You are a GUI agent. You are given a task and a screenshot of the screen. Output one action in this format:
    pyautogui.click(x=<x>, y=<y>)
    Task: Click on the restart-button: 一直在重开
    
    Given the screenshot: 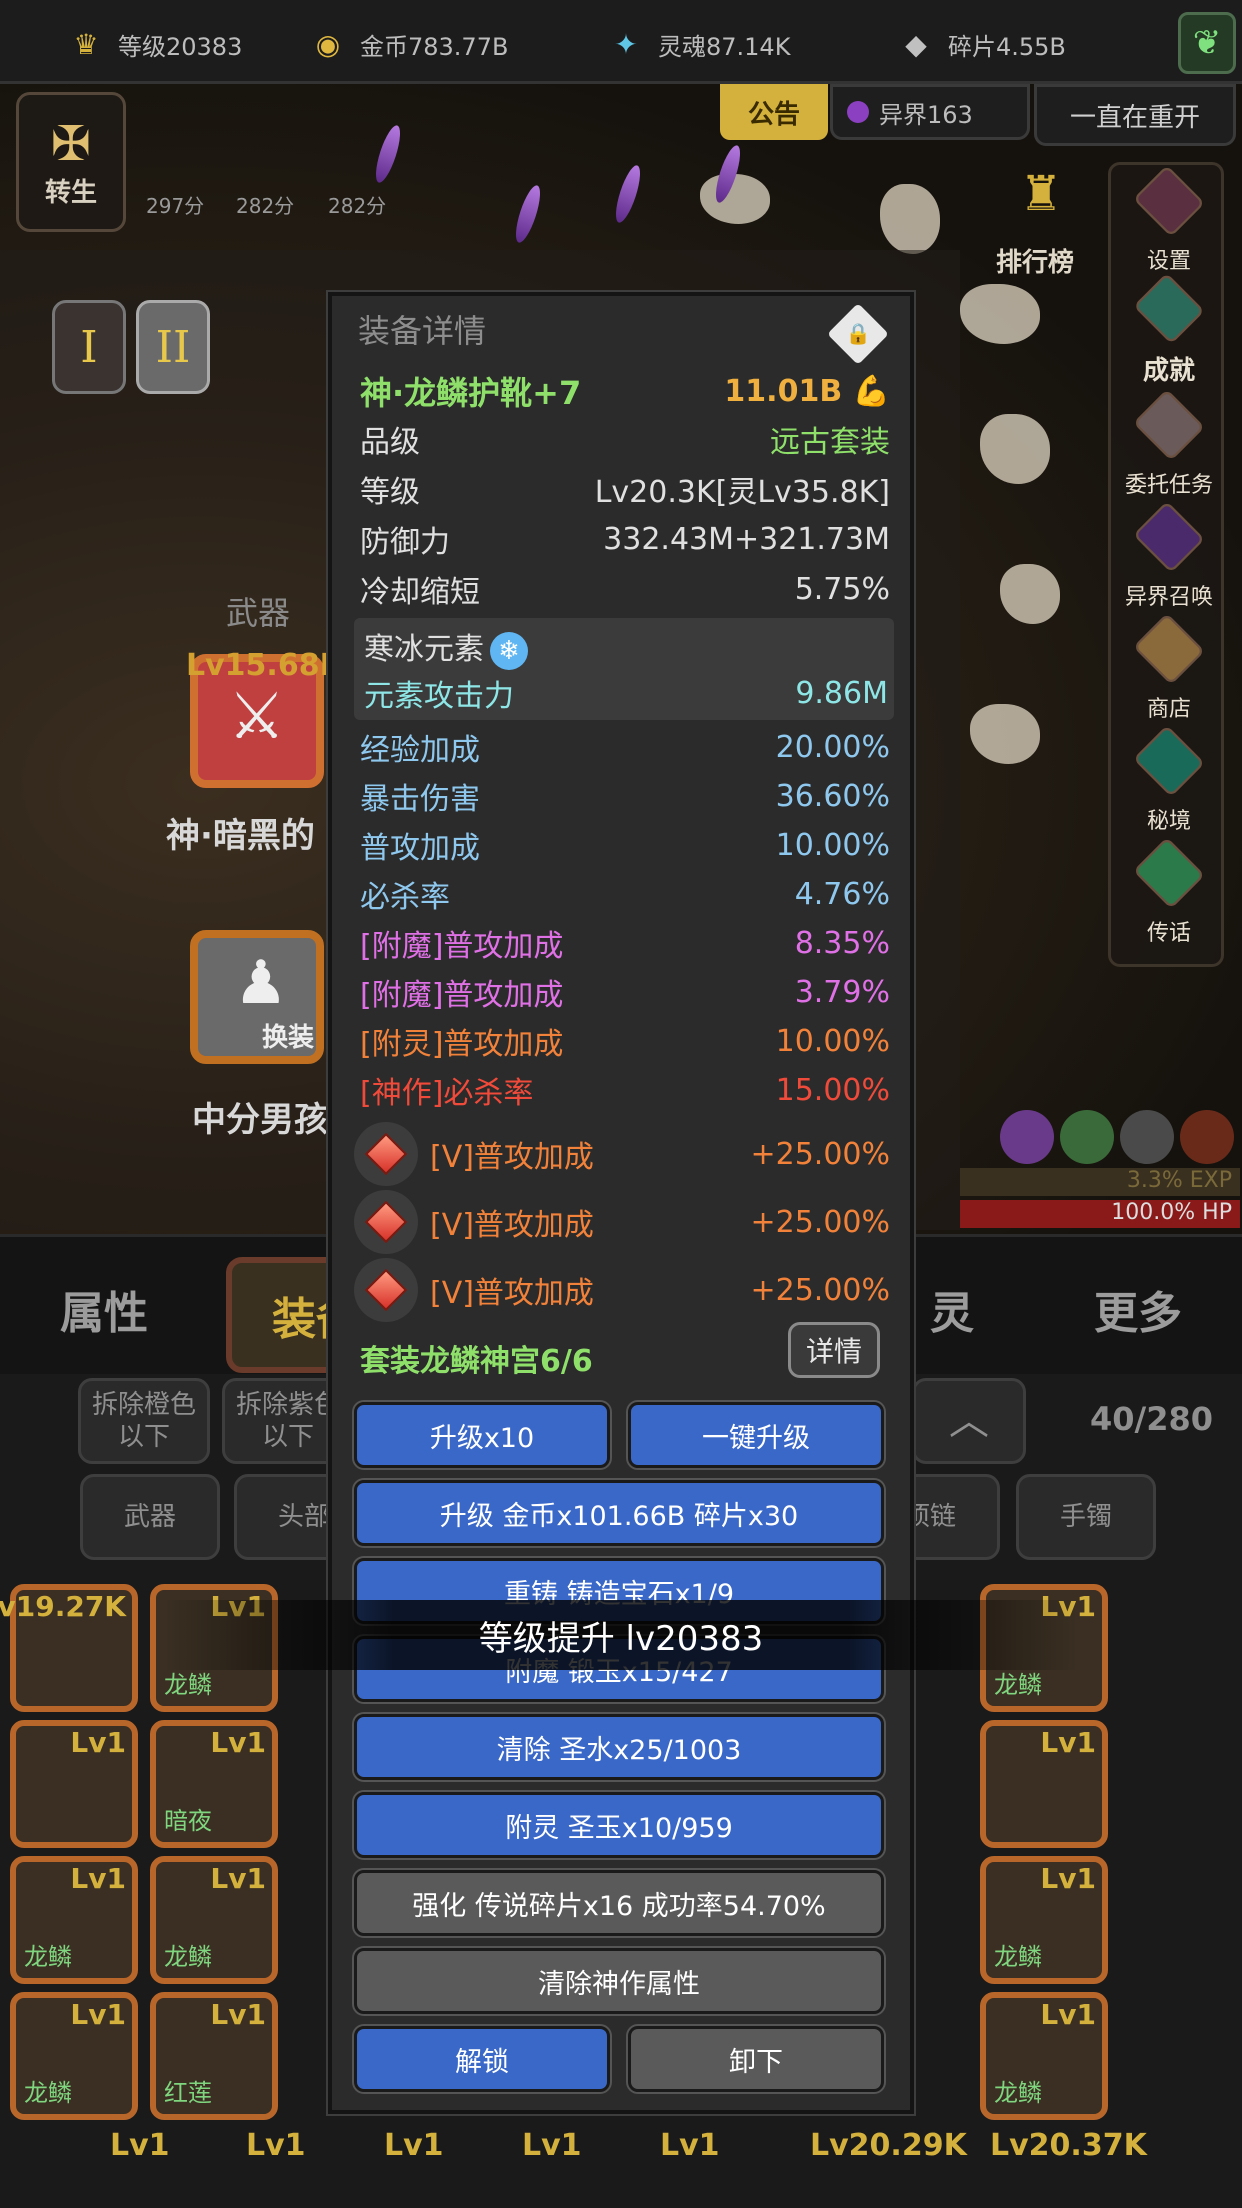 What is the action you would take?
    pyautogui.click(x=1135, y=115)
    